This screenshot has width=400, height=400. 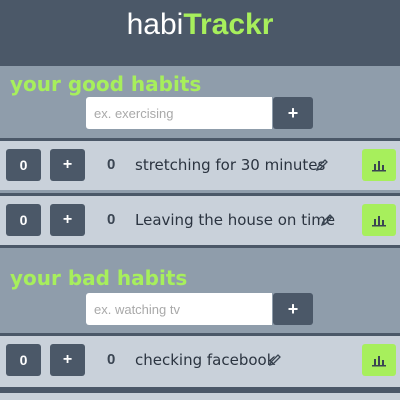 I want to click on habit-row: 0 + 0 checking facebook, so click(x=200, y=361).